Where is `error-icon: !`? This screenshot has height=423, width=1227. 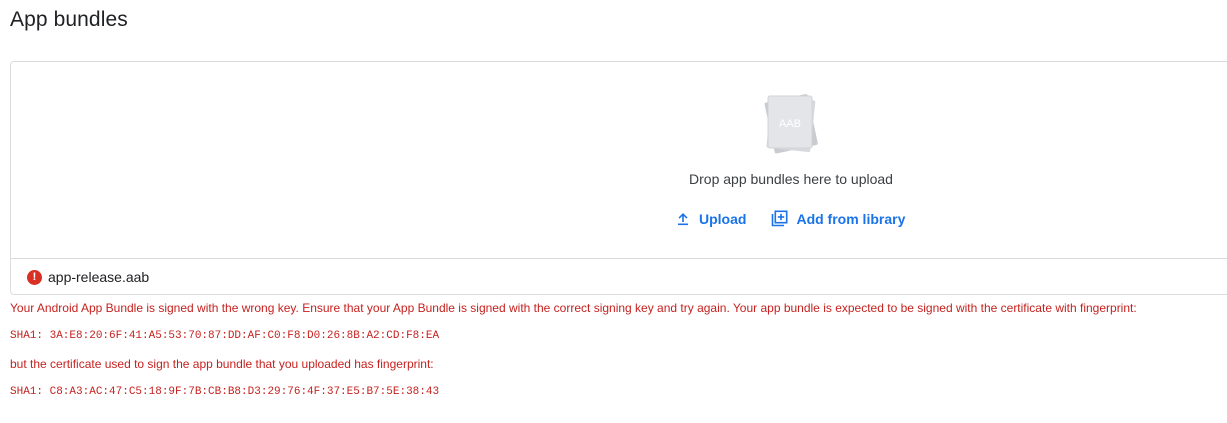
error-icon: ! is located at coordinates (34, 277).